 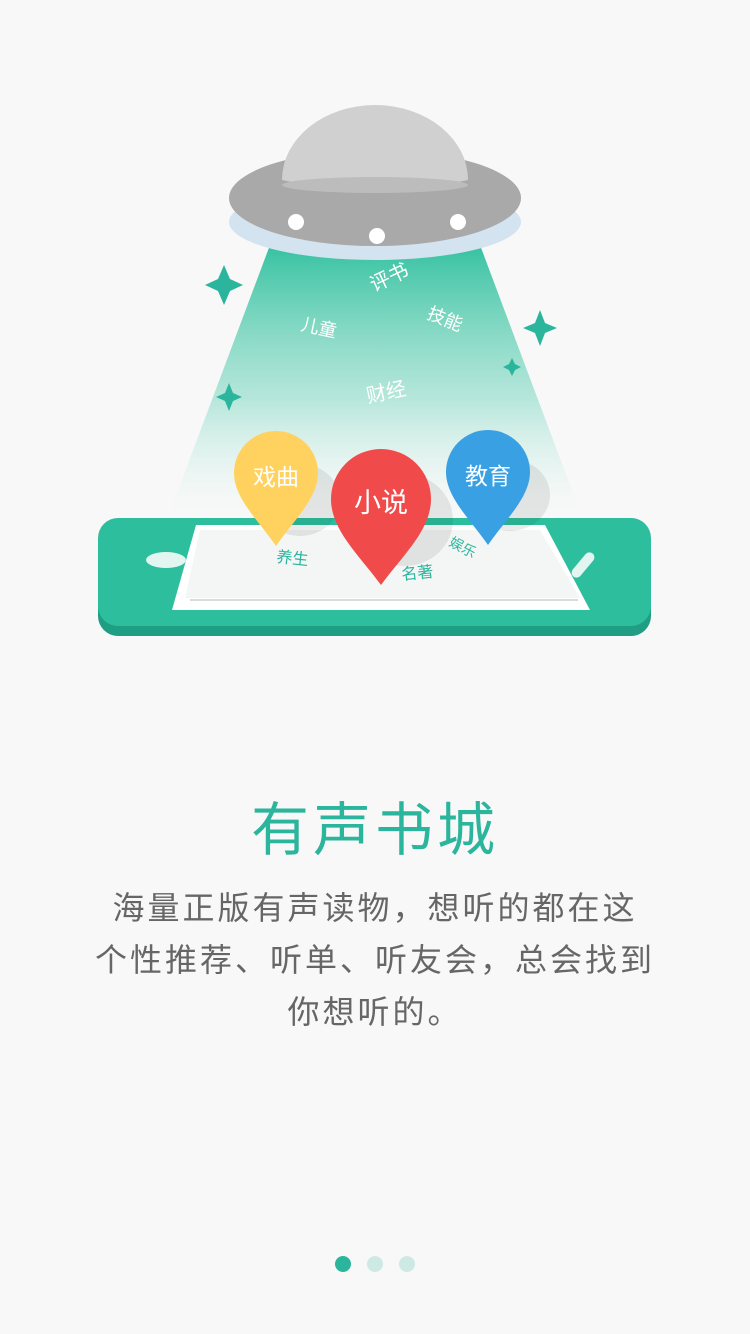 I want to click on pin-label-xiaoshuo: 小说, so click(x=381, y=503).